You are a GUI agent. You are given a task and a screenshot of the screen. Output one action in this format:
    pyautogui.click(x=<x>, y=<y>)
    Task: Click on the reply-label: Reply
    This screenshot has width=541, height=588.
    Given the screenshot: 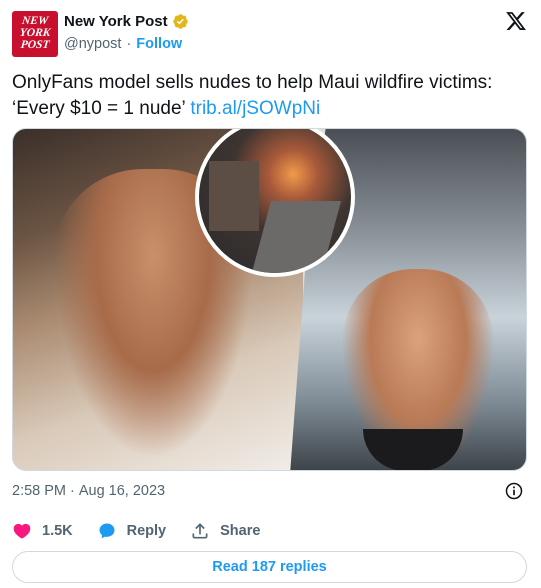 What is the action you would take?
    pyautogui.click(x=146, y=531)
    